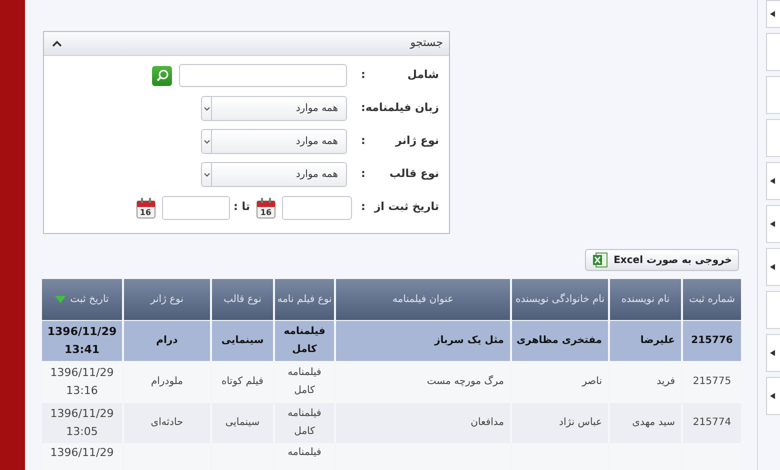  Describe the element at coordinates (167, 340) in the screenshot. I see `table-cell: درام` at that location.